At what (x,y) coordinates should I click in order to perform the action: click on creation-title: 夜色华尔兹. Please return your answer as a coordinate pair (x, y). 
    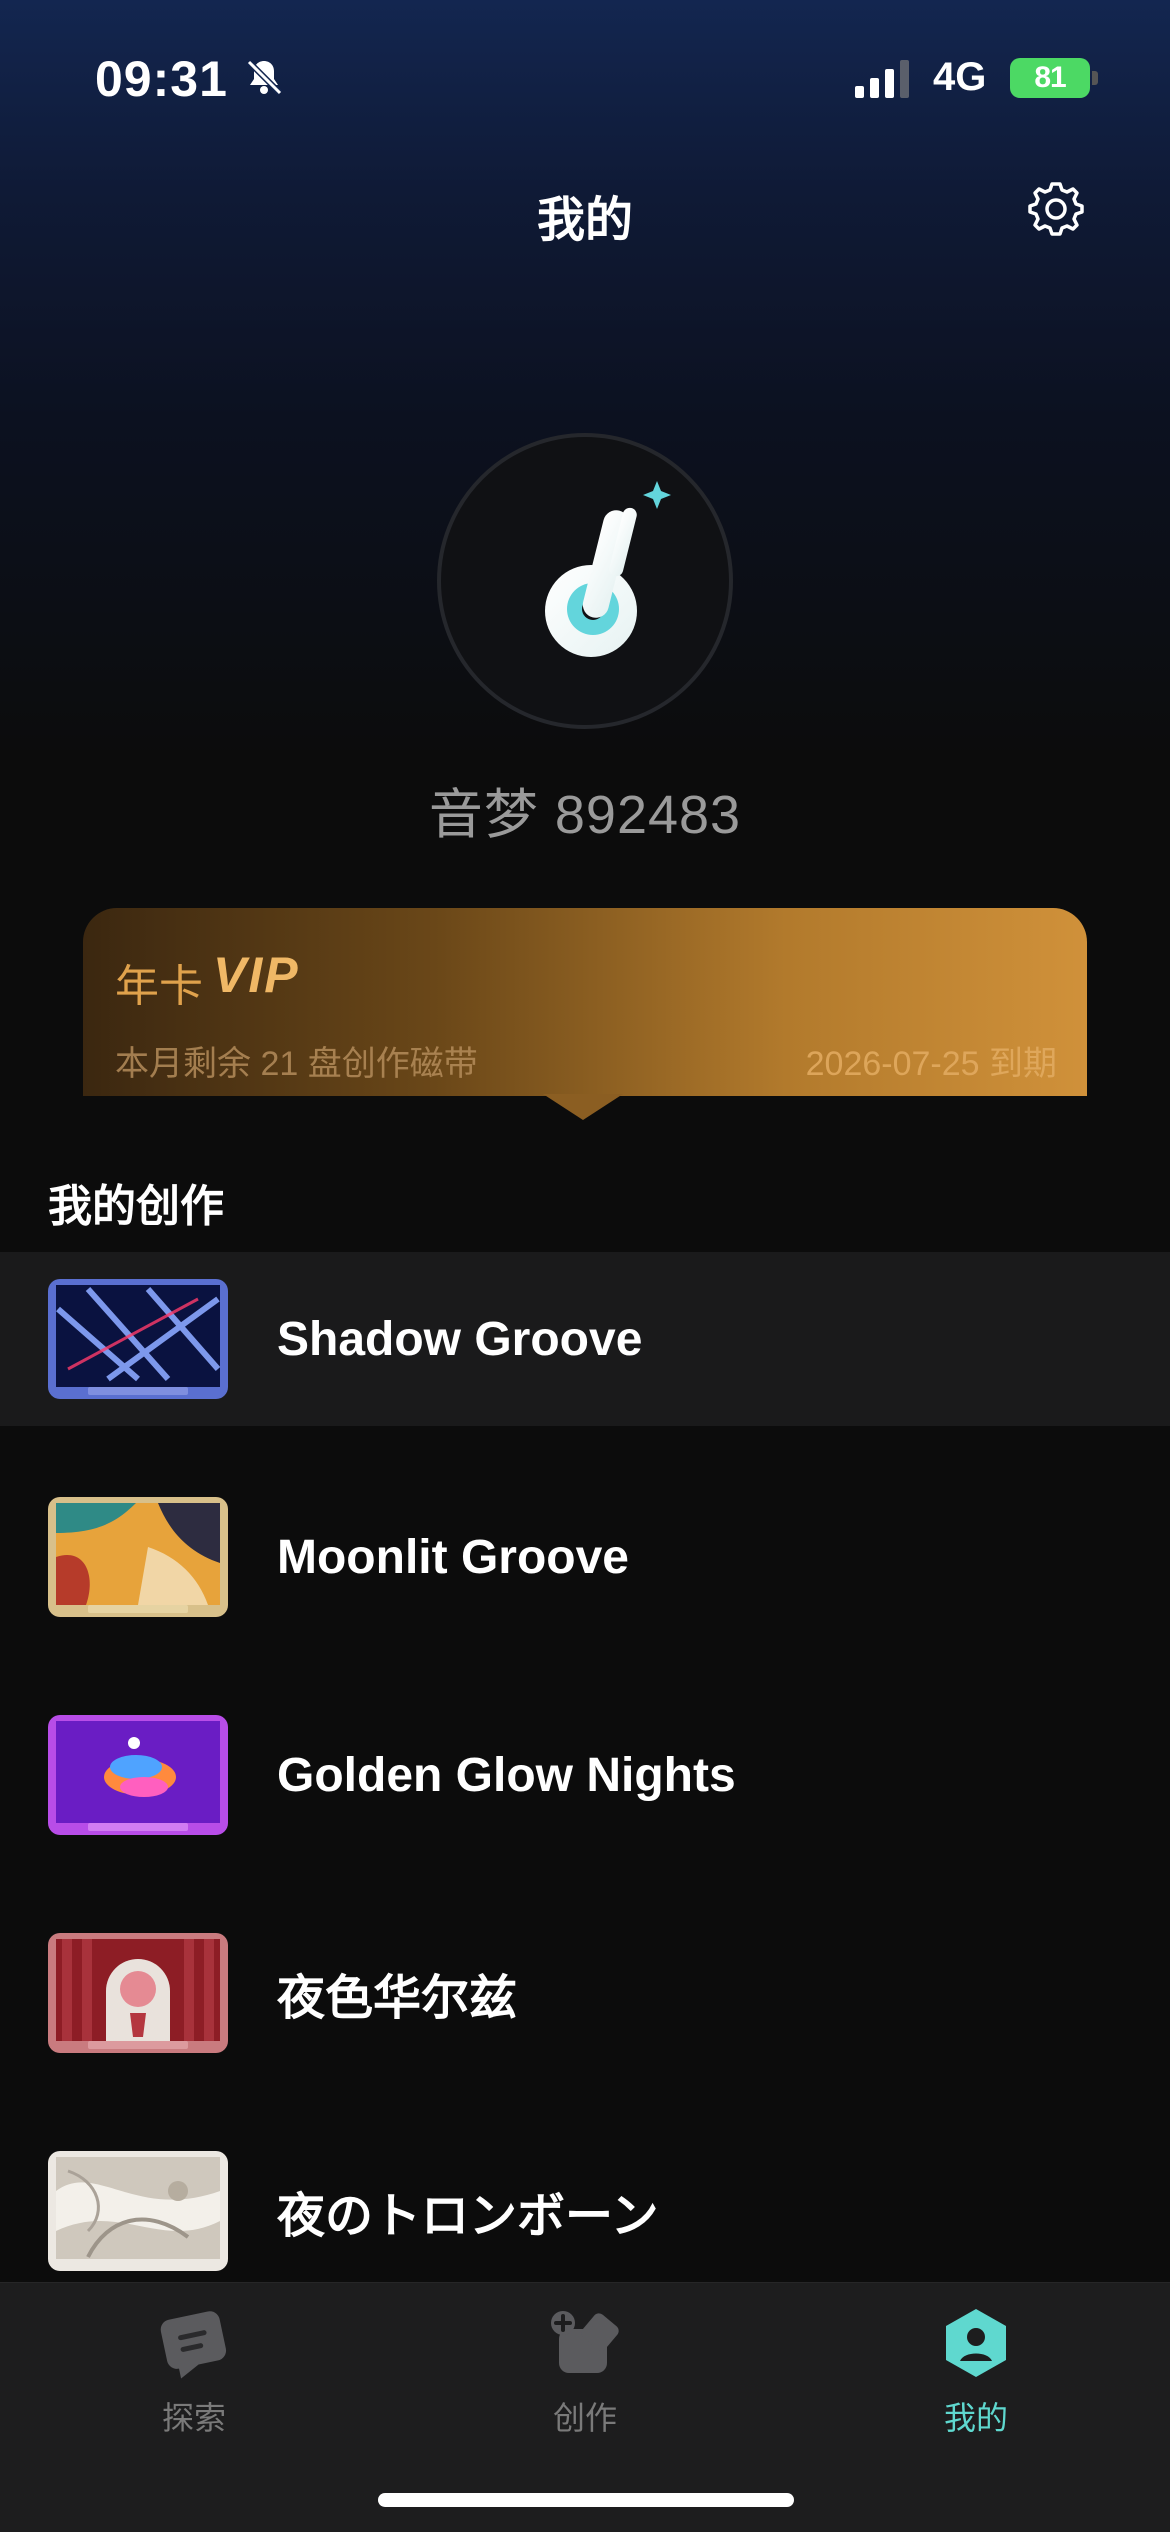
    Looking at the image, I should click on (397, 1998).